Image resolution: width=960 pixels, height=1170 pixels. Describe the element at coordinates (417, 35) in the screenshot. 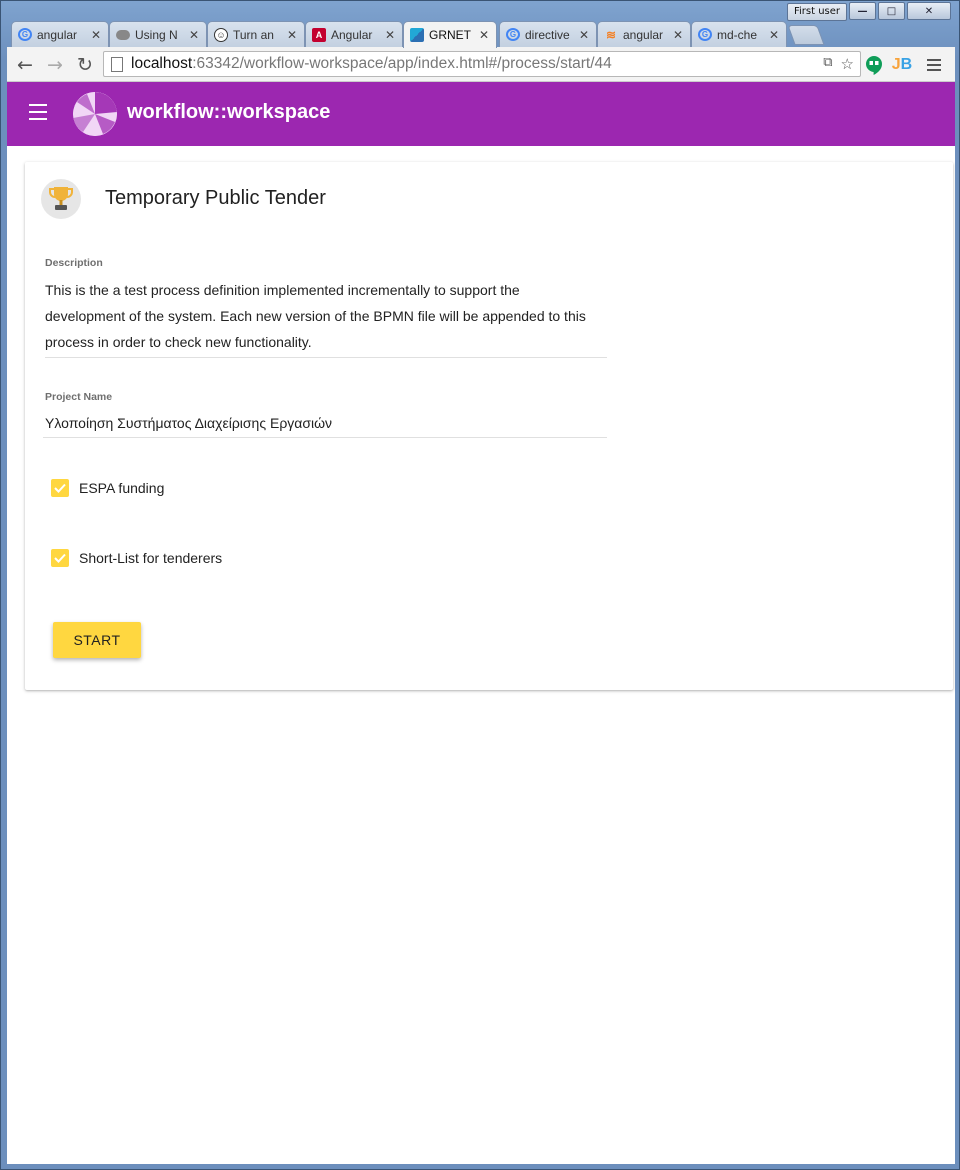

I see `grnet-icon` at that location.